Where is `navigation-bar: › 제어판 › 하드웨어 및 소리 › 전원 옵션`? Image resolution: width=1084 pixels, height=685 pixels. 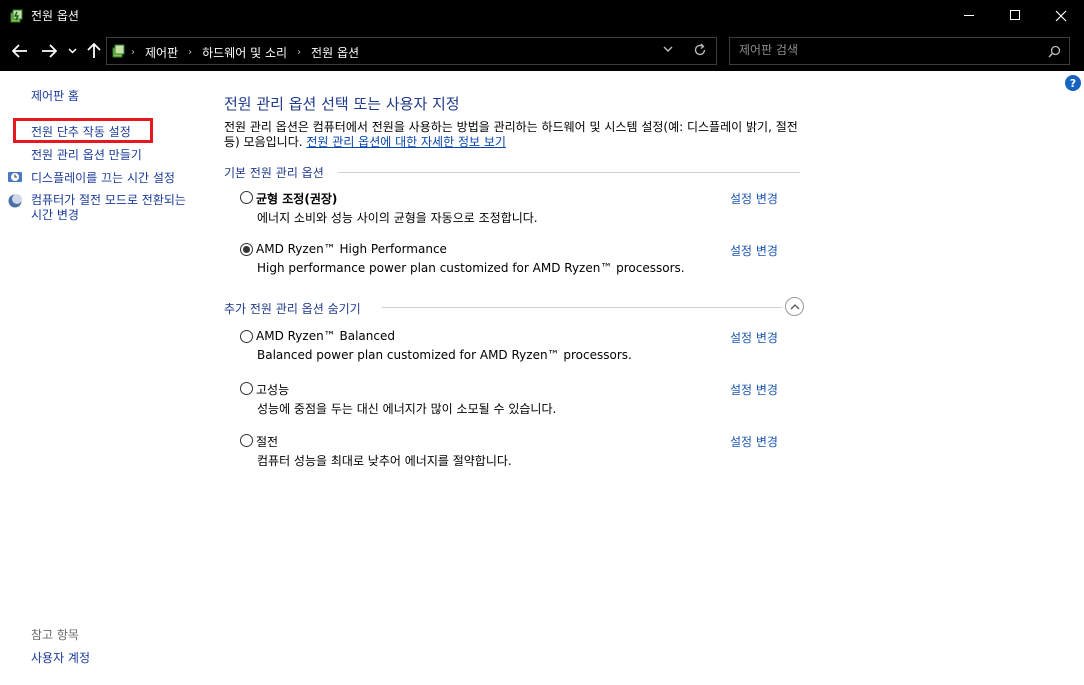
navigation-bar: › 제어판 › 하드웨어 및 소리 › 전원 옵션 is located at coordinates (542, 51).